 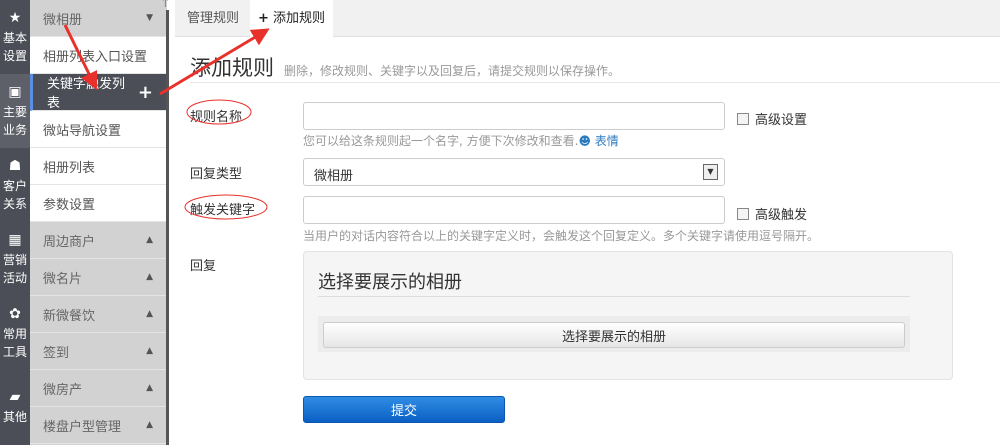 What do you see at coordinates (452, 71) in the screenshot?
I see `page-subtitle: 删除，修改规则、关键字以及回复后，请提交规则以保存操作。` at bounding box center [452, 71].